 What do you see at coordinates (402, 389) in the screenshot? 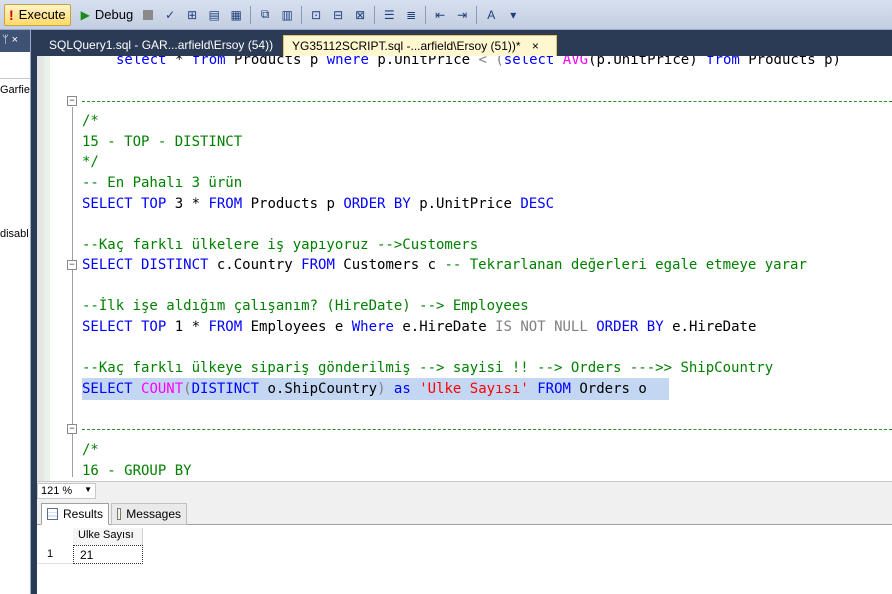
I see `keyword: as` at bounding box center [402, 389].